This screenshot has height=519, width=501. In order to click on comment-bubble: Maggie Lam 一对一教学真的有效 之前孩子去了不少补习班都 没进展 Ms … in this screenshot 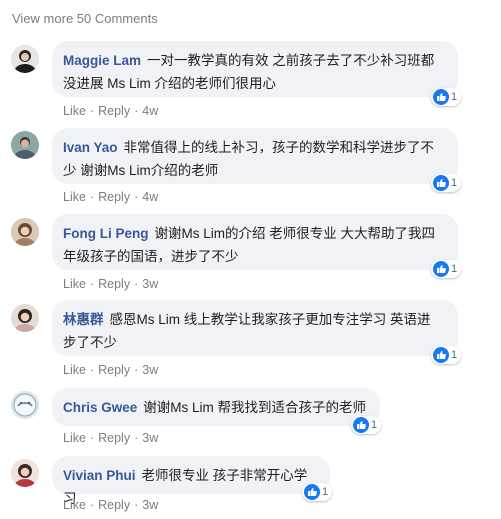, I will do `click(255, 69)`.